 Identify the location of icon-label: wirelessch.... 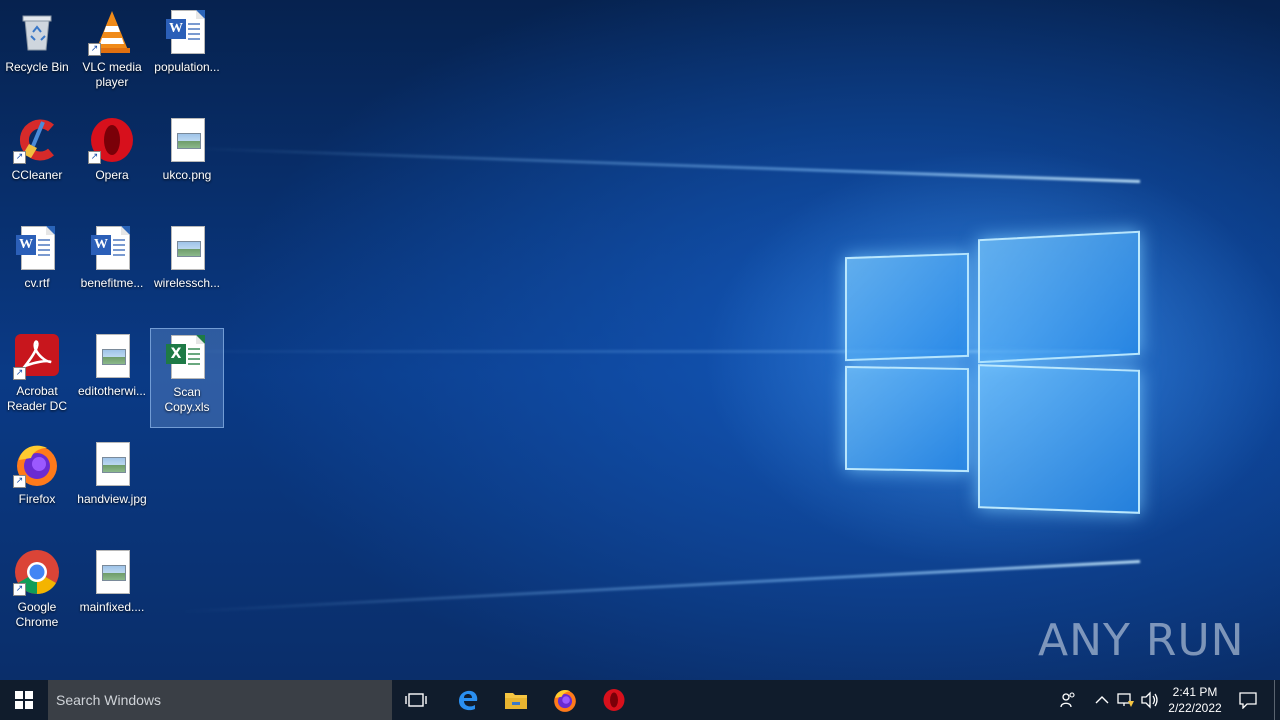
(187, 283).